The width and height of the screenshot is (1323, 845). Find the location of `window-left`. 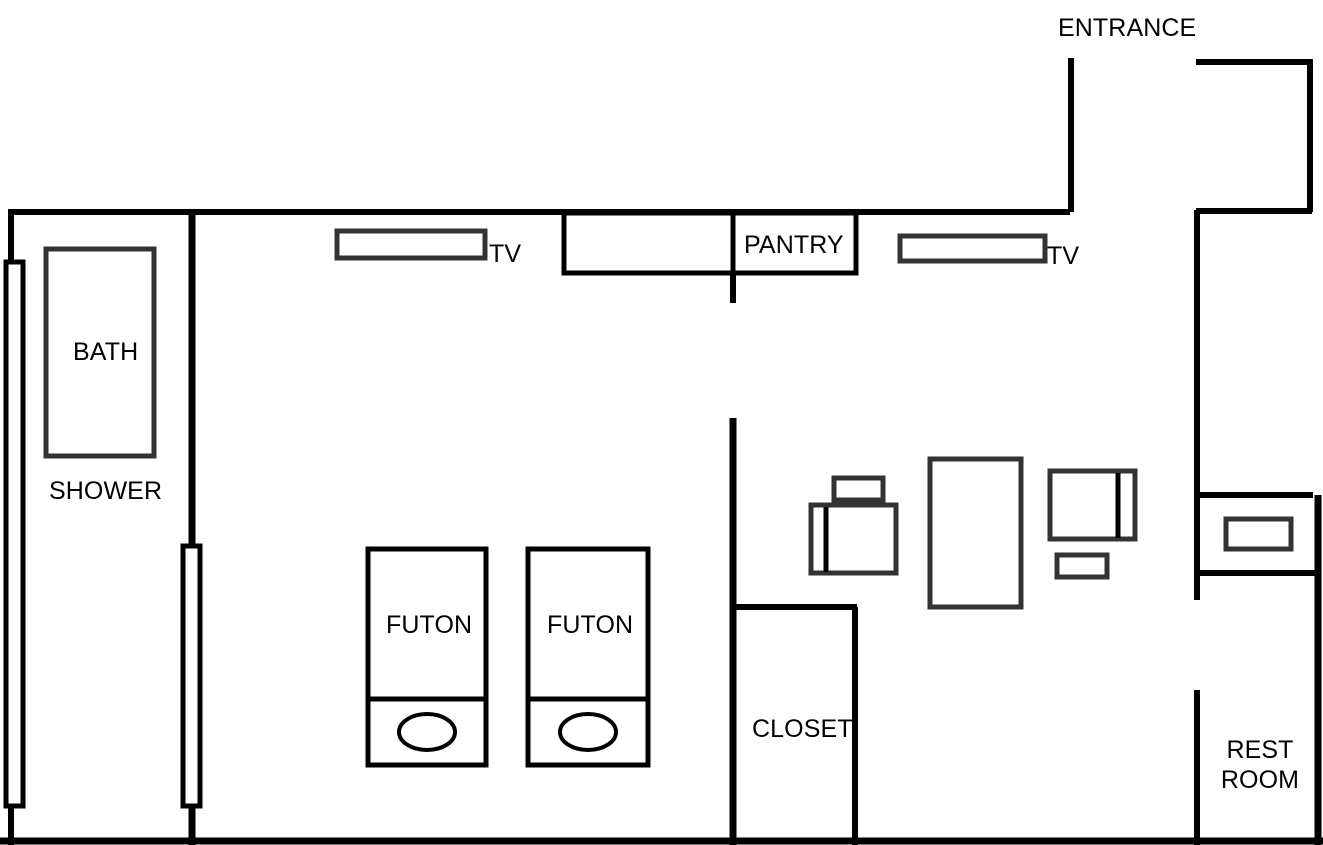

window-left is located at coordinates (14, 534).